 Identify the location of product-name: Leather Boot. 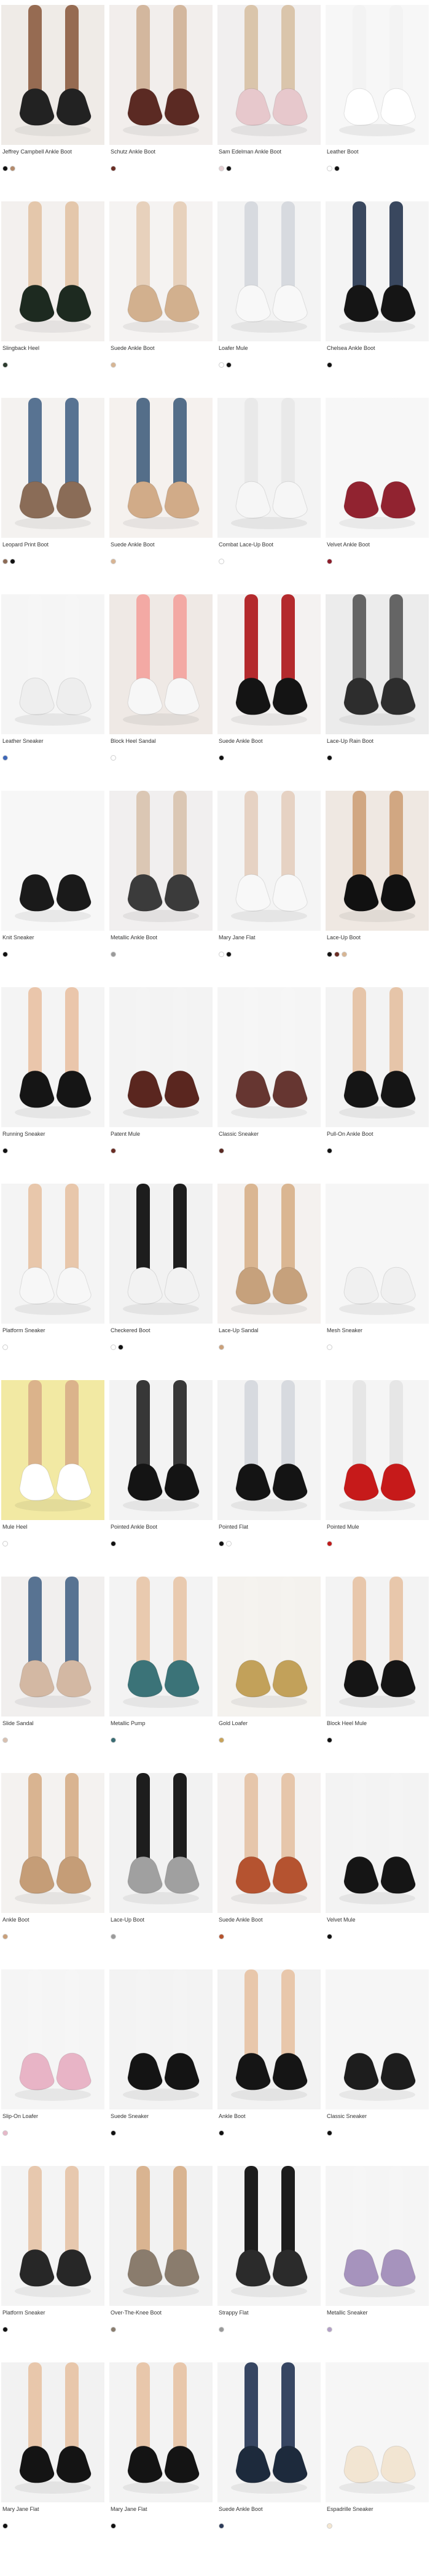
(377, 152).